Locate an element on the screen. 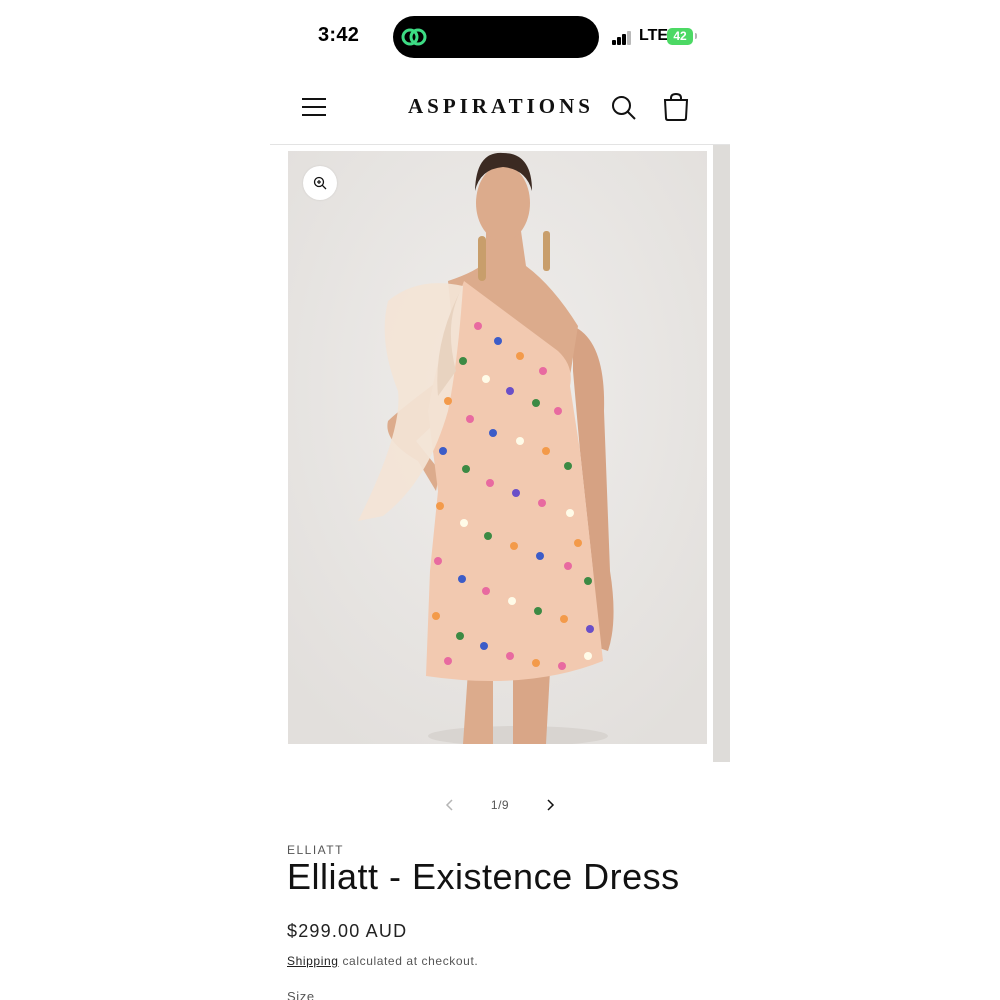 This screenshot has width=1000, height=1000. search-icon is located at coordinates (624, 108).